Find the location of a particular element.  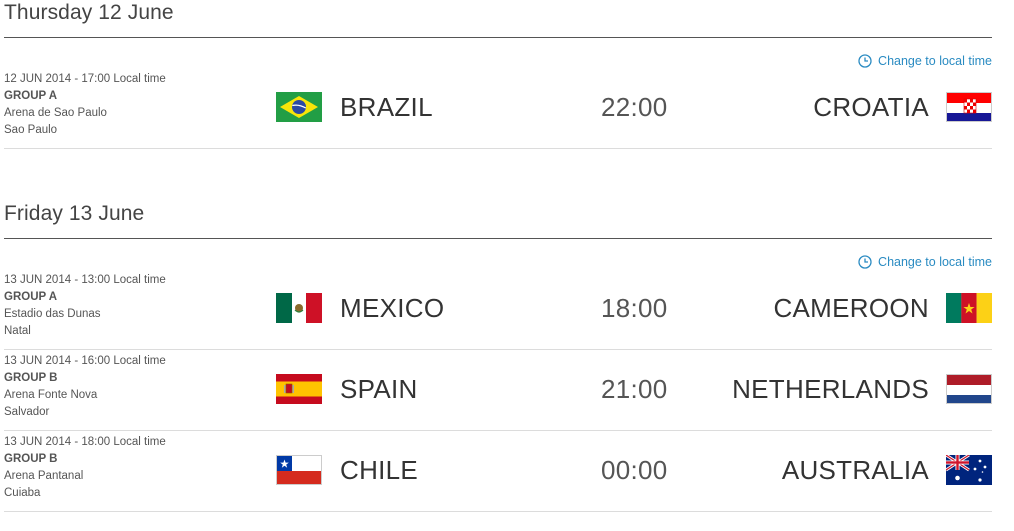

home-team-name: BRAZIL is located at coordinates (386, 107).